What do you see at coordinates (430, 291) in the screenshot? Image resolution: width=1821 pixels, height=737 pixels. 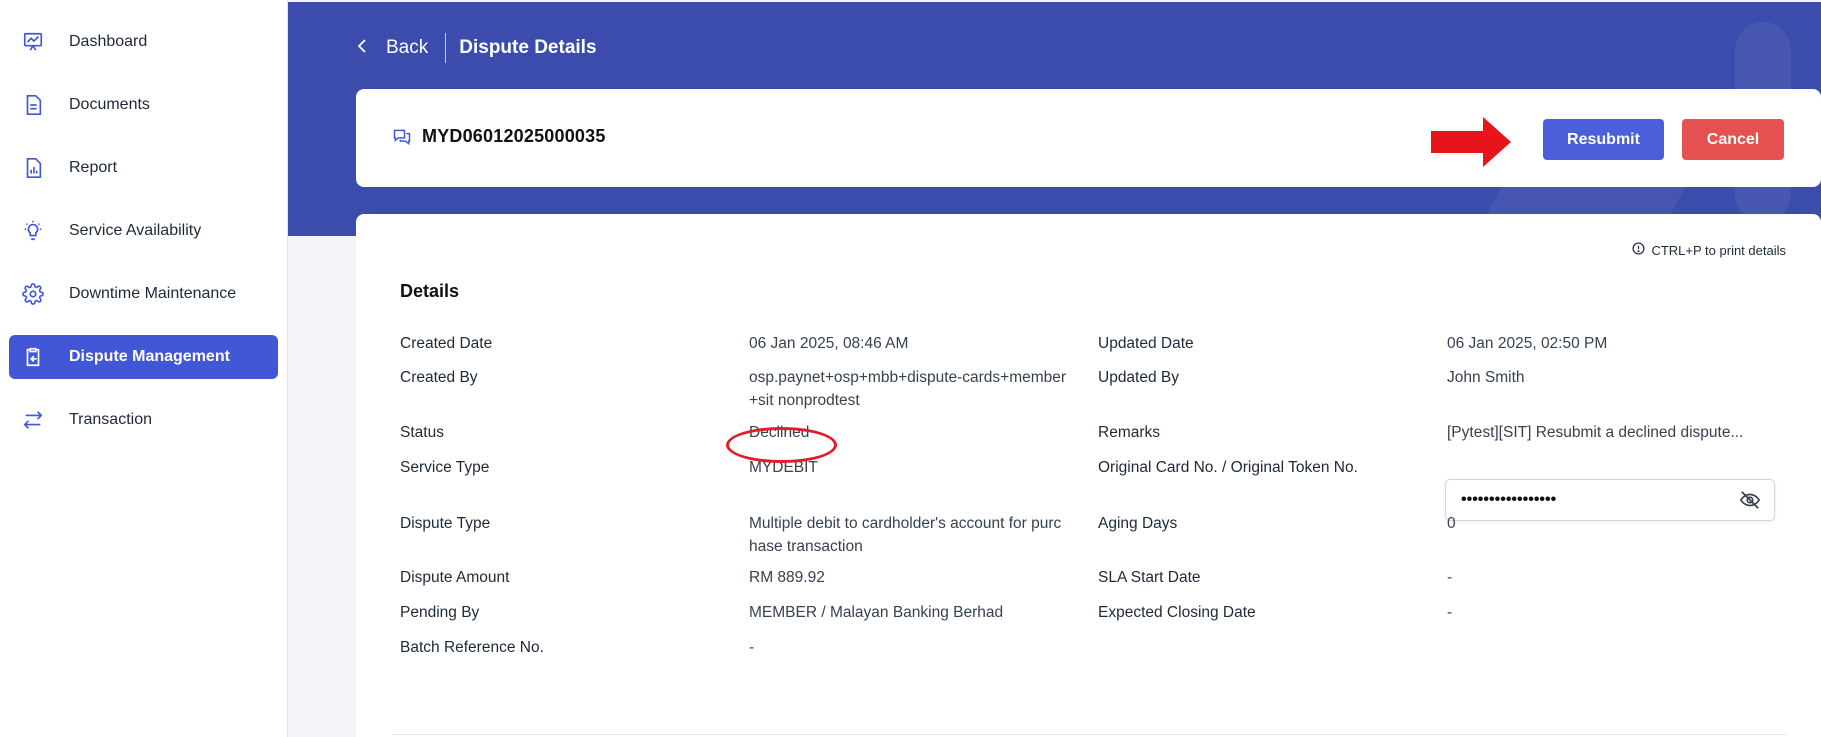 I see `details-title: Details` at bounding box center [430, 291].